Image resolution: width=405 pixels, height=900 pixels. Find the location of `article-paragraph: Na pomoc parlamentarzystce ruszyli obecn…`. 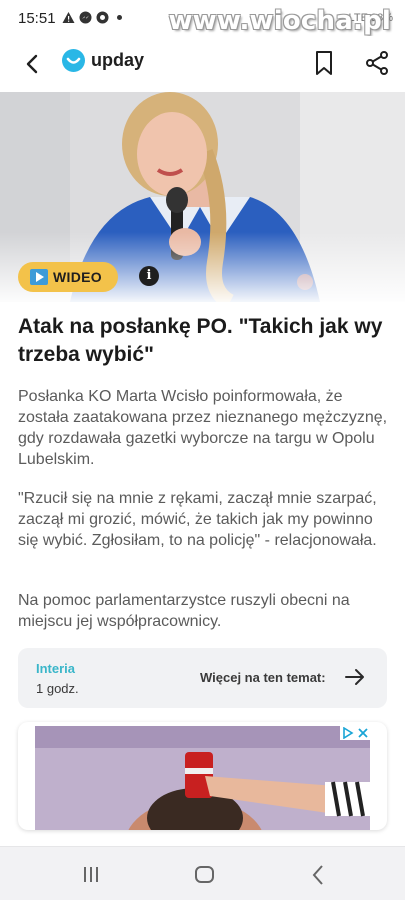

article-paragraph: Na pomoc parlamentarzystce ruszyli obecn… is located at coordinates (184, 611).